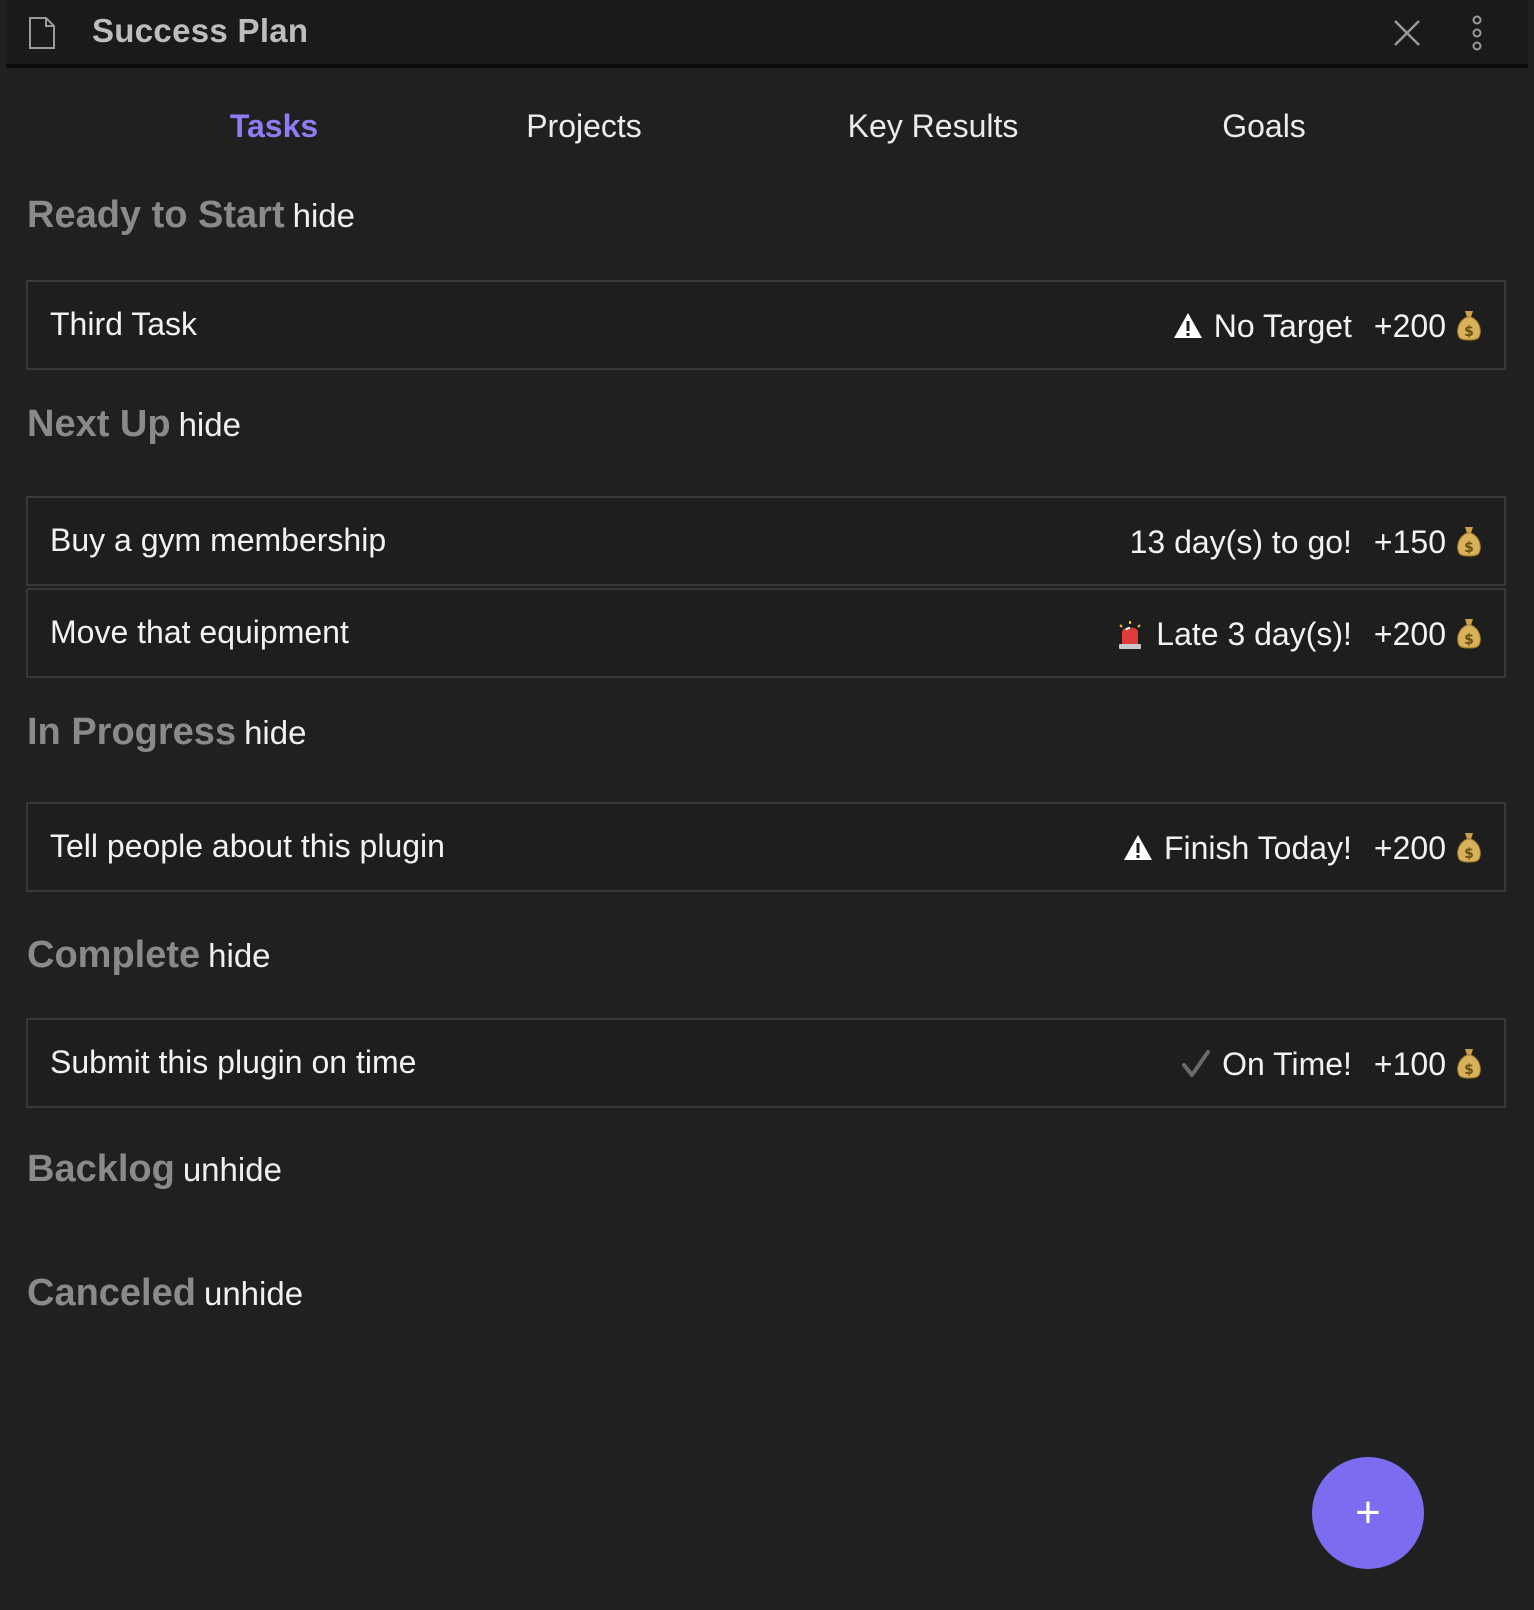 The height and width of the screenshot is (1610, 1534). What do you see at coordinates (156, 215) in the screenshot?
I see `section-title: Ready to Start` at bounding box center [156, 215].